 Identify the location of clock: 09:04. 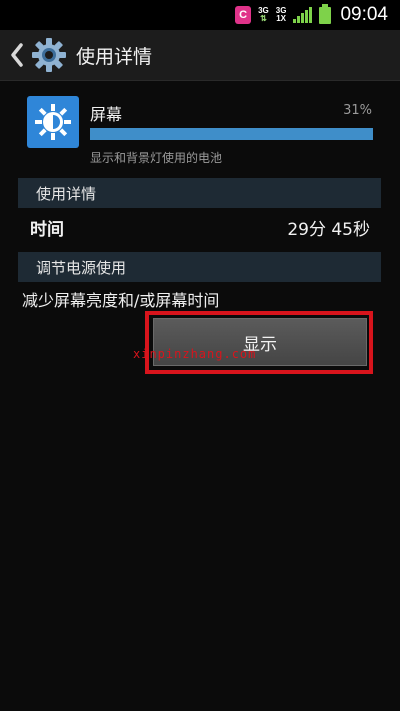
(364, 14).